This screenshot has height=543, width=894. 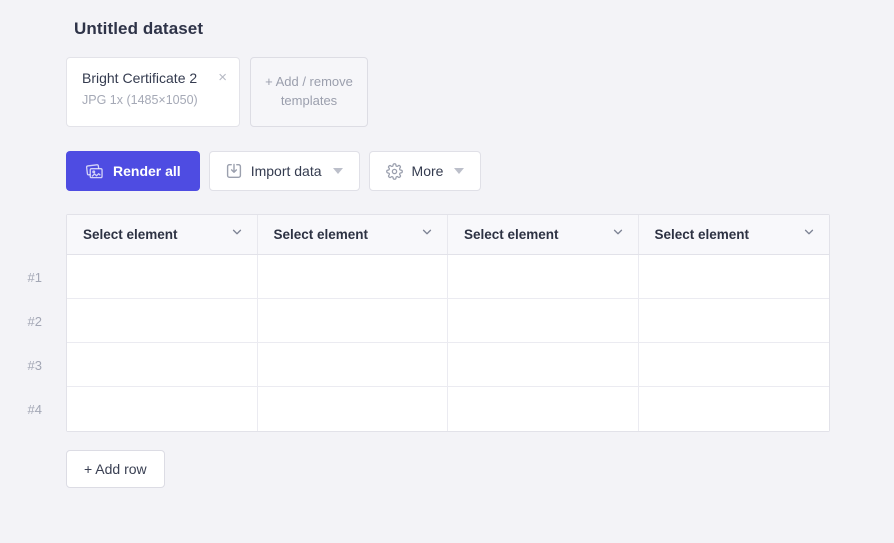 I want to click on add-row-button: + Add row, so click(x=115, y=469).